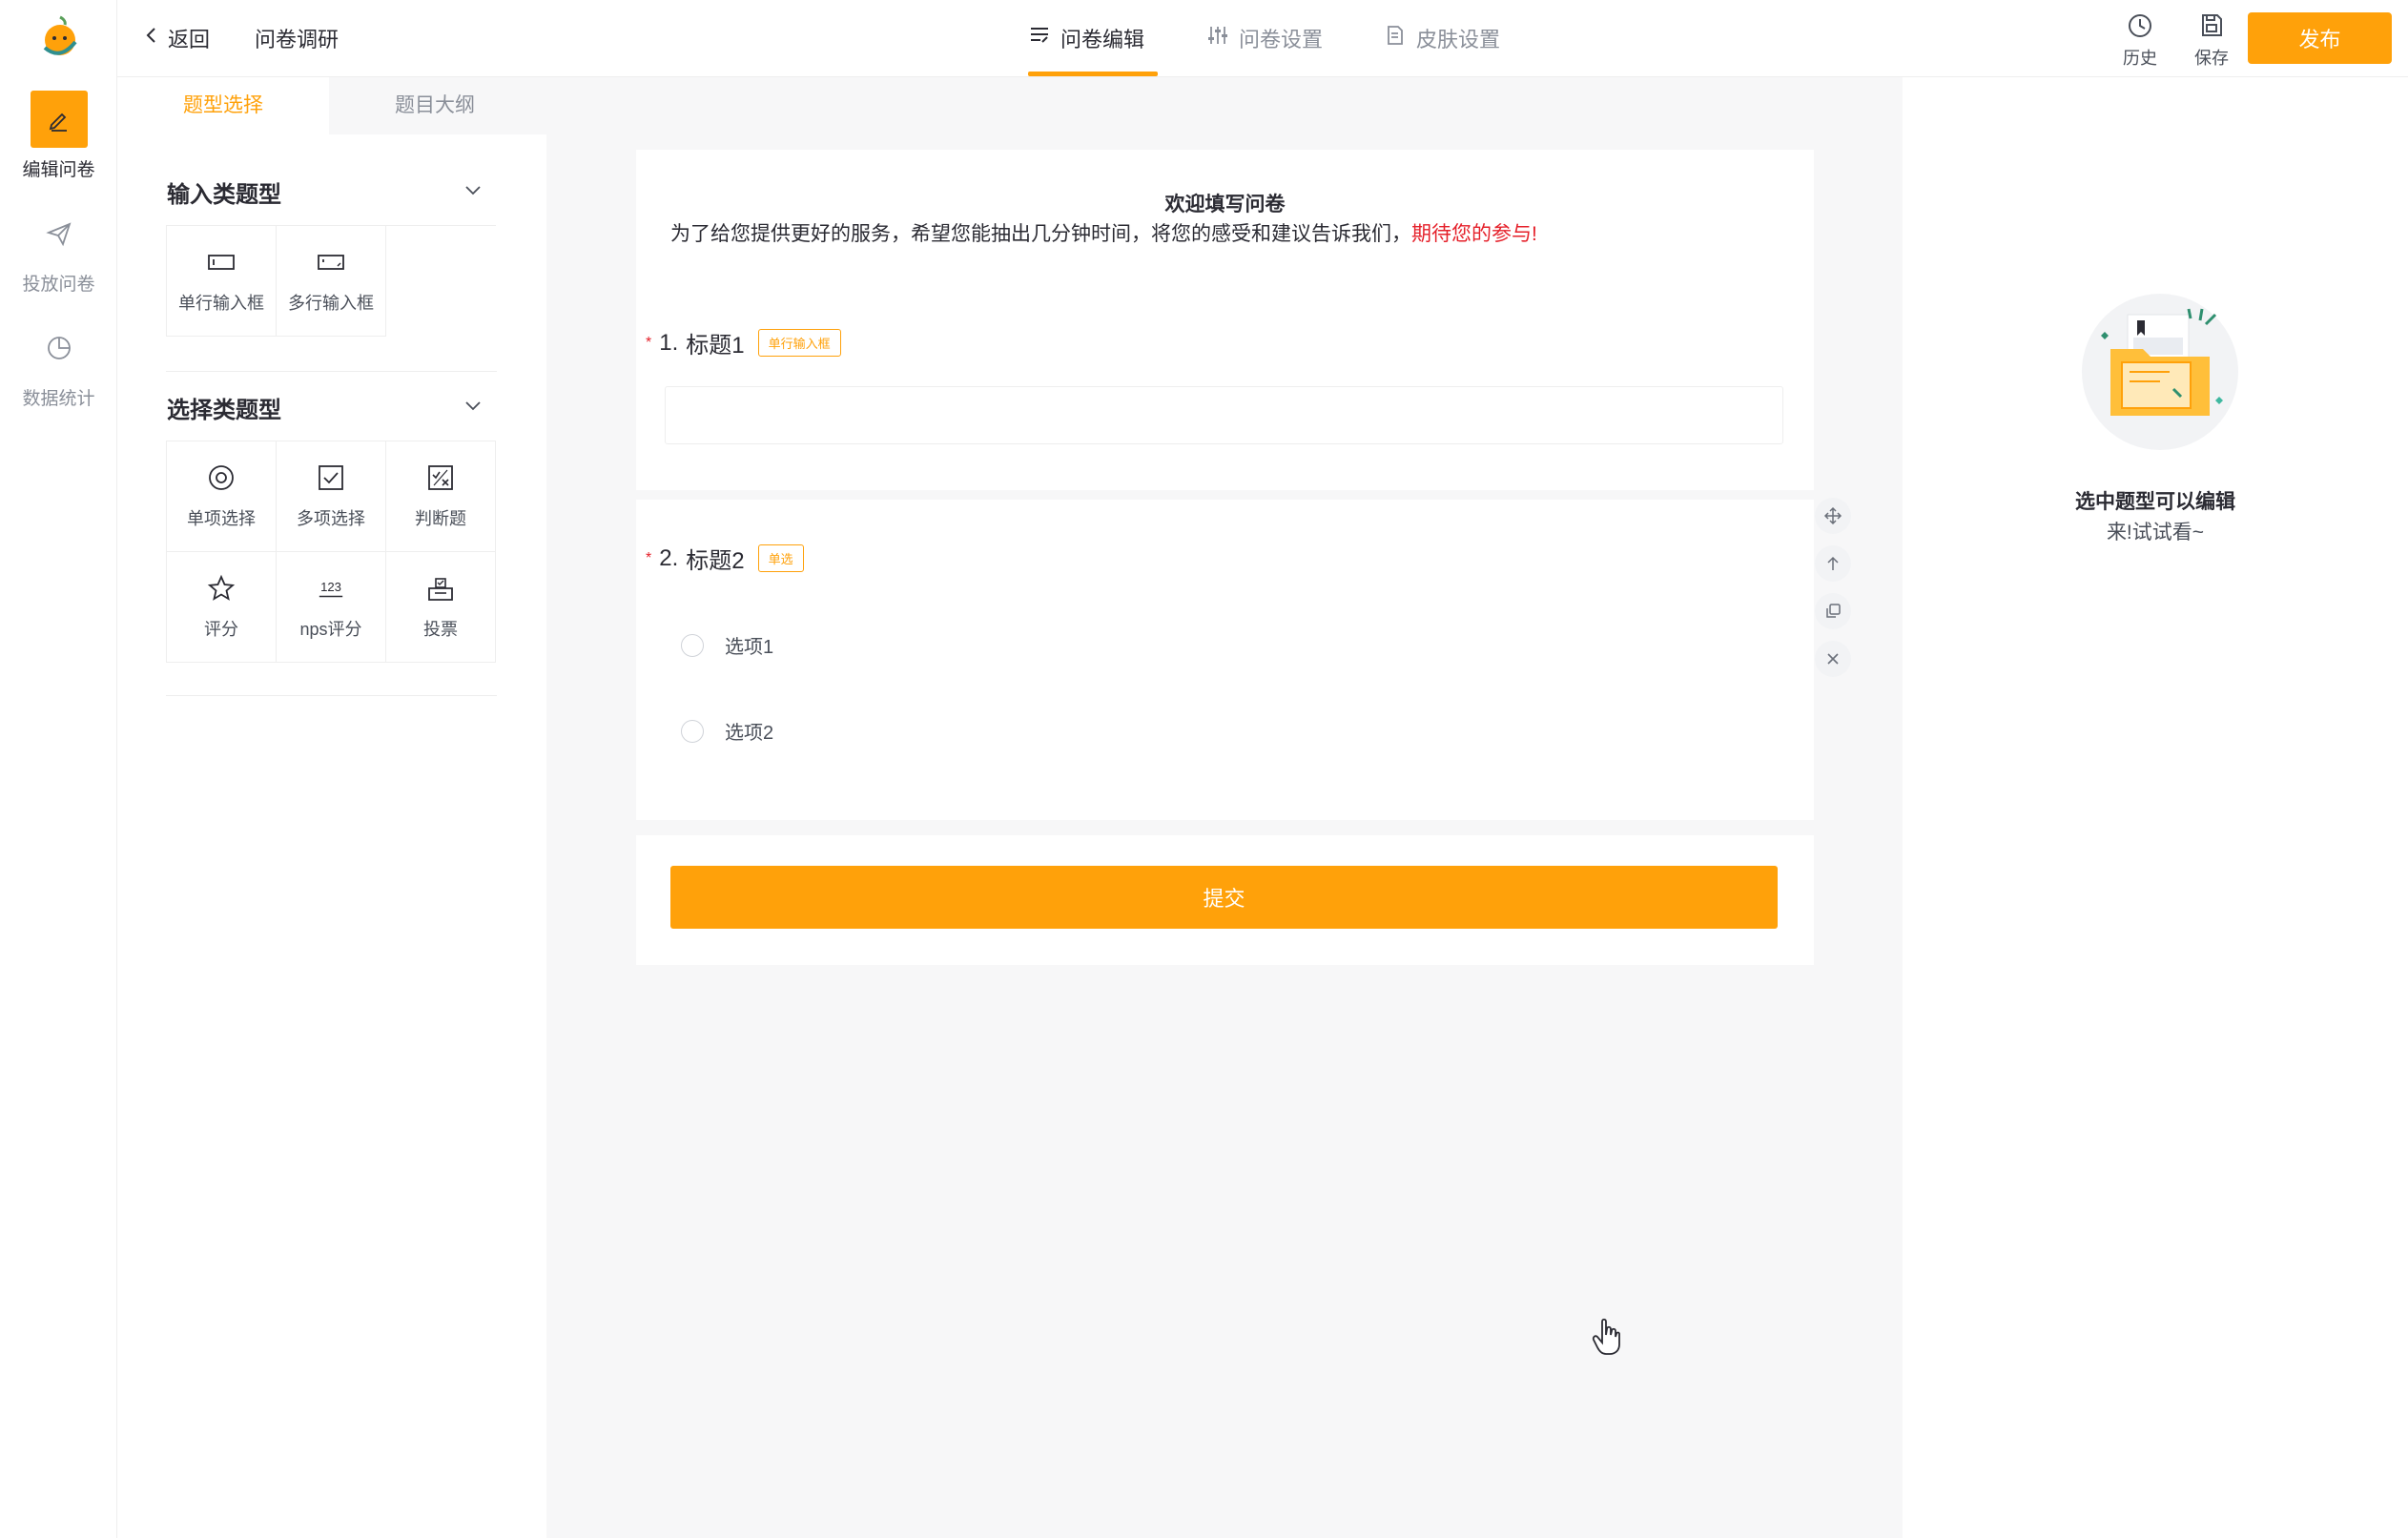 The image size is (2408, 1538). I want to click on single-line-input-icon, so click(221, 262).